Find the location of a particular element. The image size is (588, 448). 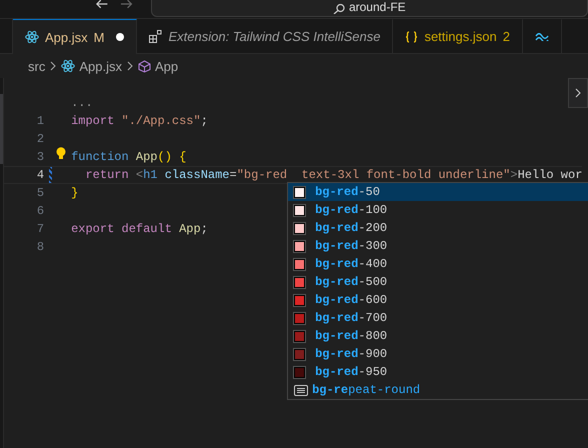

suggestion-item: bg-red-300 is located at coordinates (438, 246).